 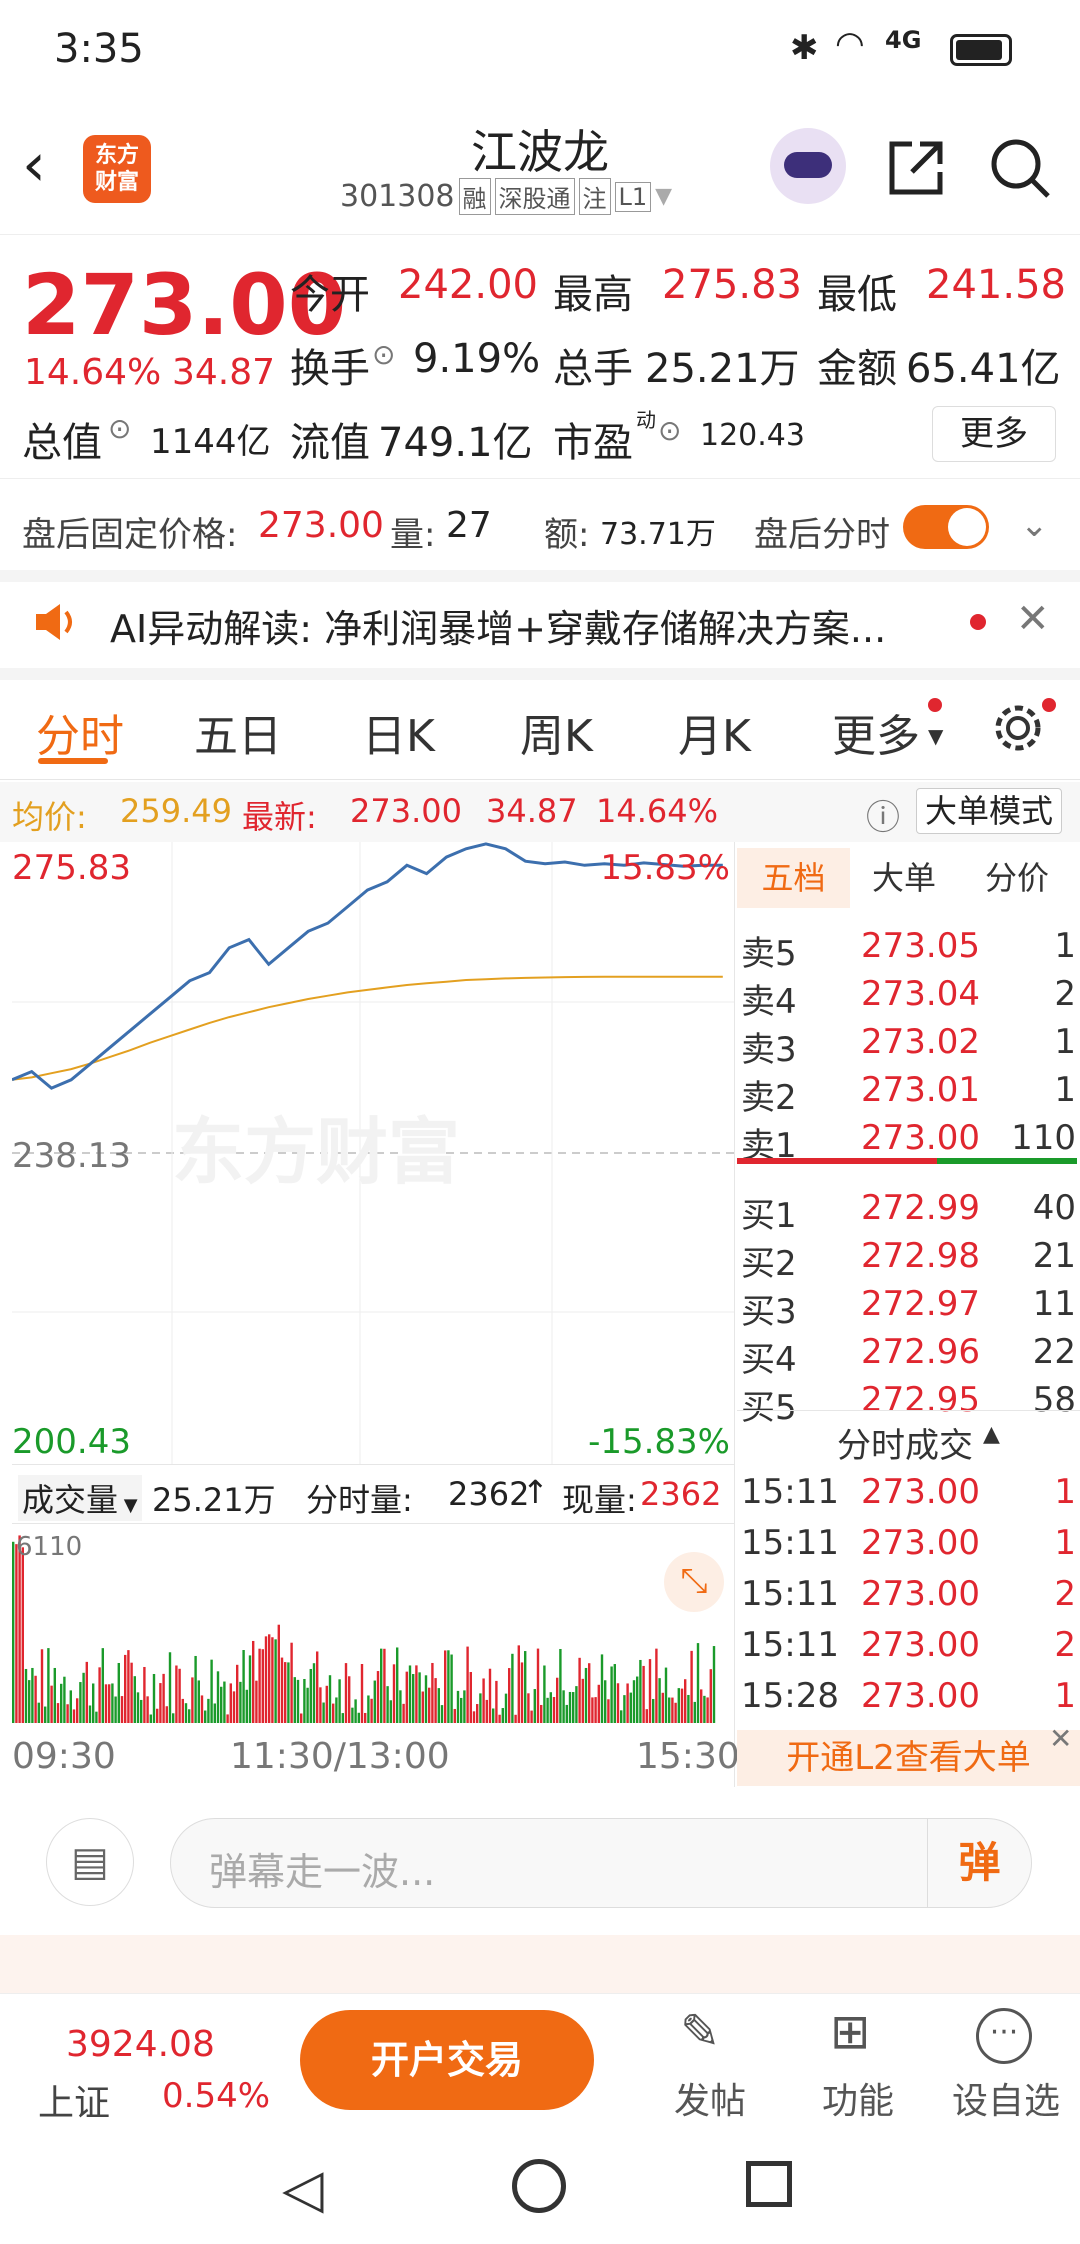 What do you see at coordinates (790, 1696) in the screenshot?
I see `trade-label: 15:28` at bounding box center [790, 1696].